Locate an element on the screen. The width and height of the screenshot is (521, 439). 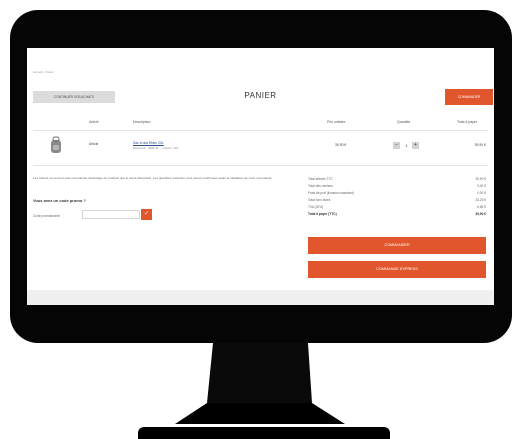
promo-label: Code promotionnel is located at coordinates (46, 216).